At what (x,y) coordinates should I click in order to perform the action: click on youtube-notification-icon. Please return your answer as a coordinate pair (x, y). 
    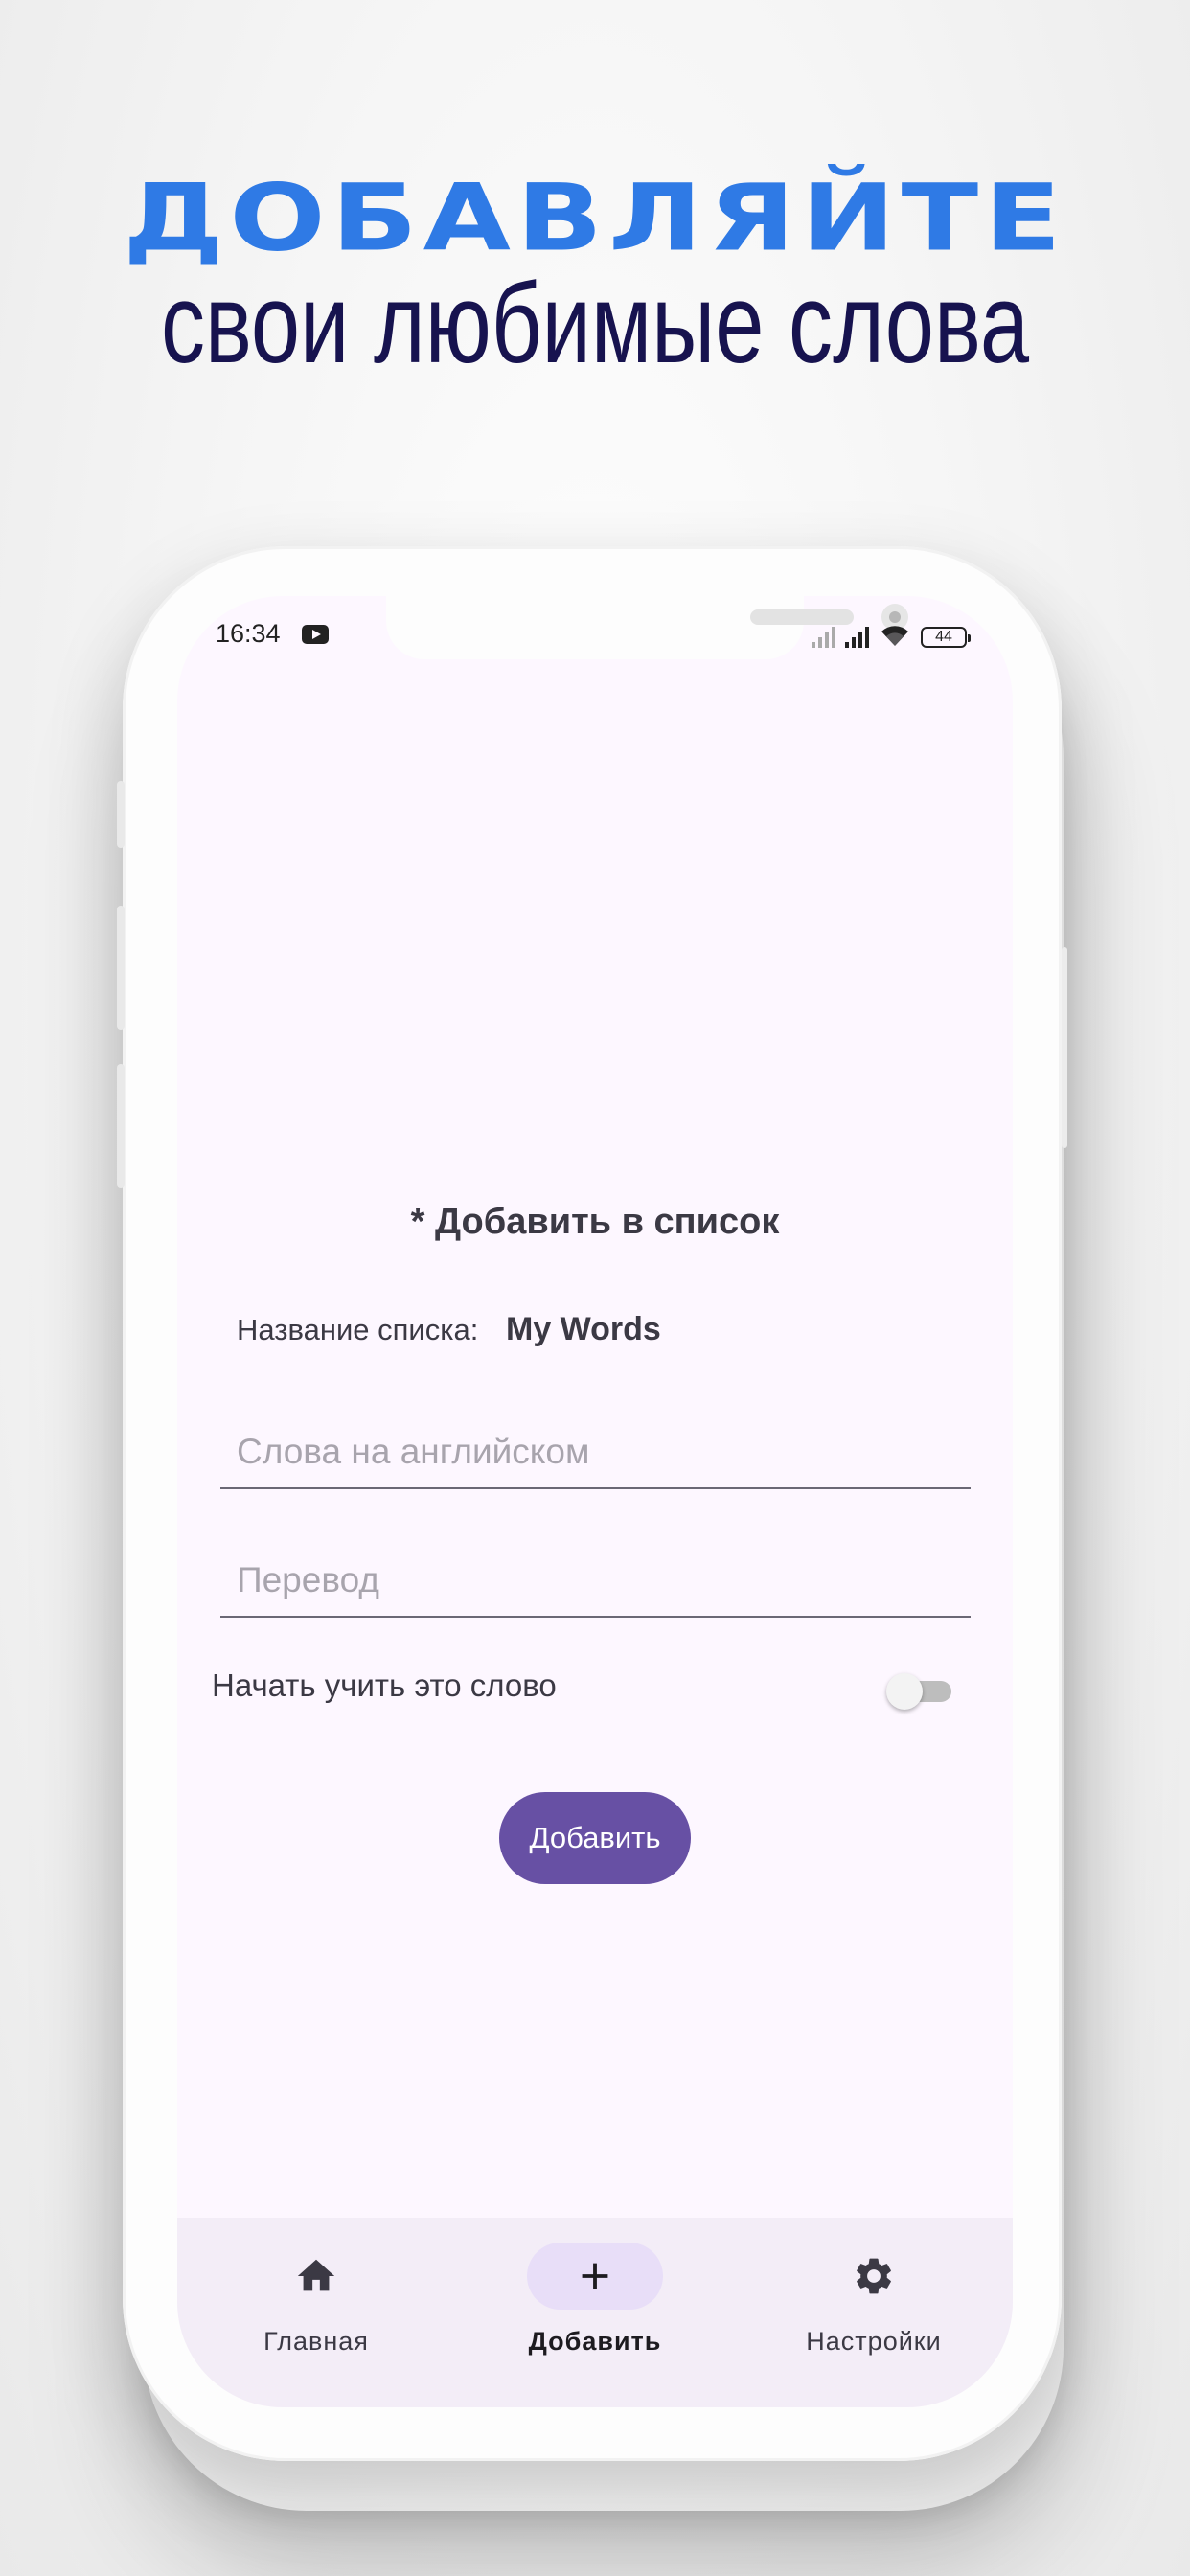
    Looking at the image, I should click on (316, 634).